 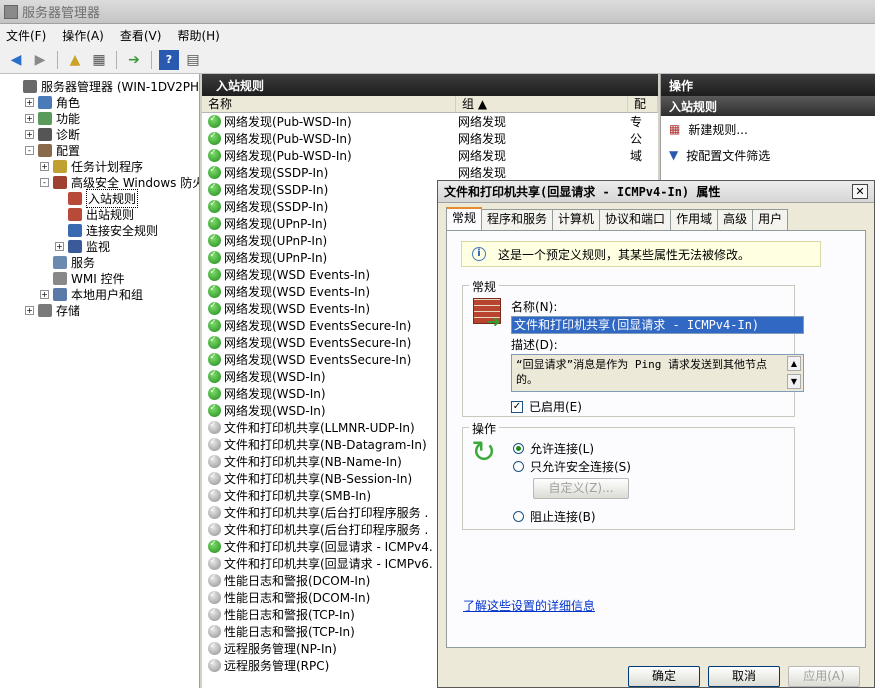 I want to click on tree-item: + 角色, so click(x=52, y=102).